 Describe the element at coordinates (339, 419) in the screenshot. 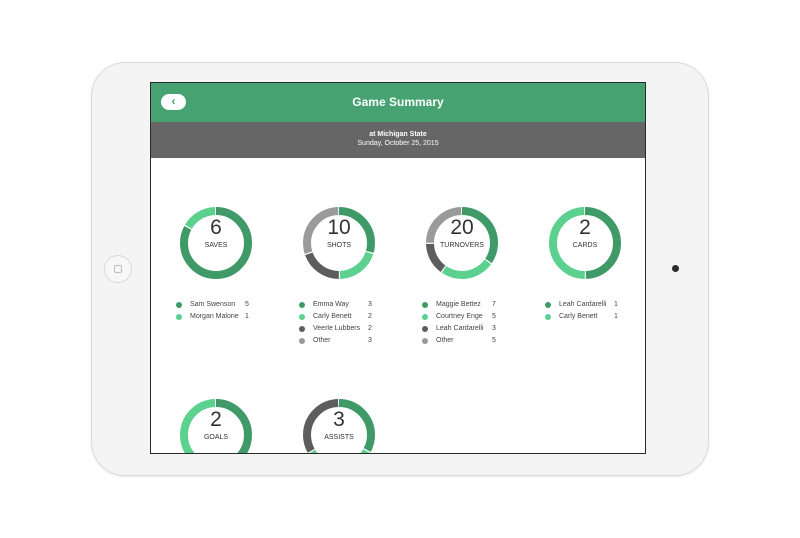

I see `stat-value: 3` at that location.